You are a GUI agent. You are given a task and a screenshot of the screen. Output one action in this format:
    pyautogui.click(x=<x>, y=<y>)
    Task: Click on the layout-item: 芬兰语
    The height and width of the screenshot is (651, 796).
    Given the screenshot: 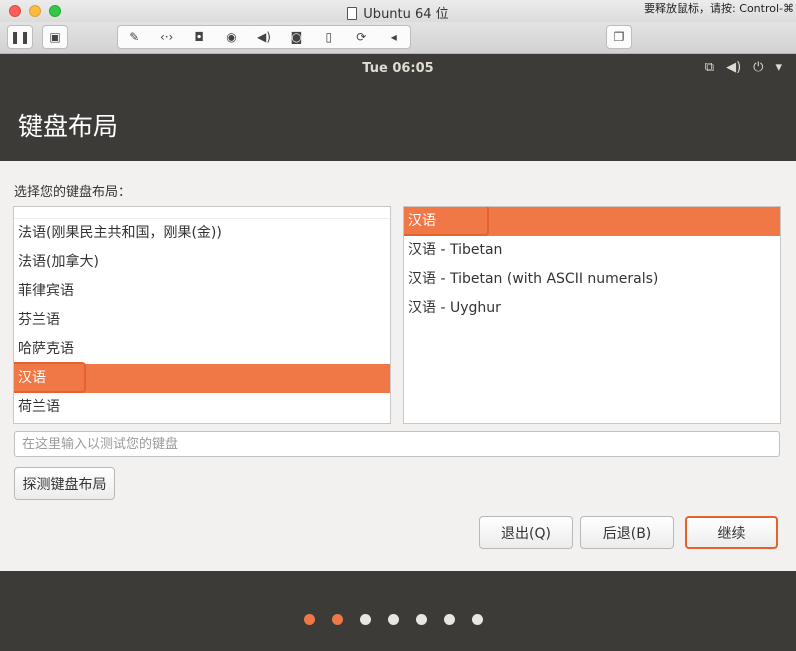 What is the action you would take?
    pyautogui.click(x=202, y=320)
    